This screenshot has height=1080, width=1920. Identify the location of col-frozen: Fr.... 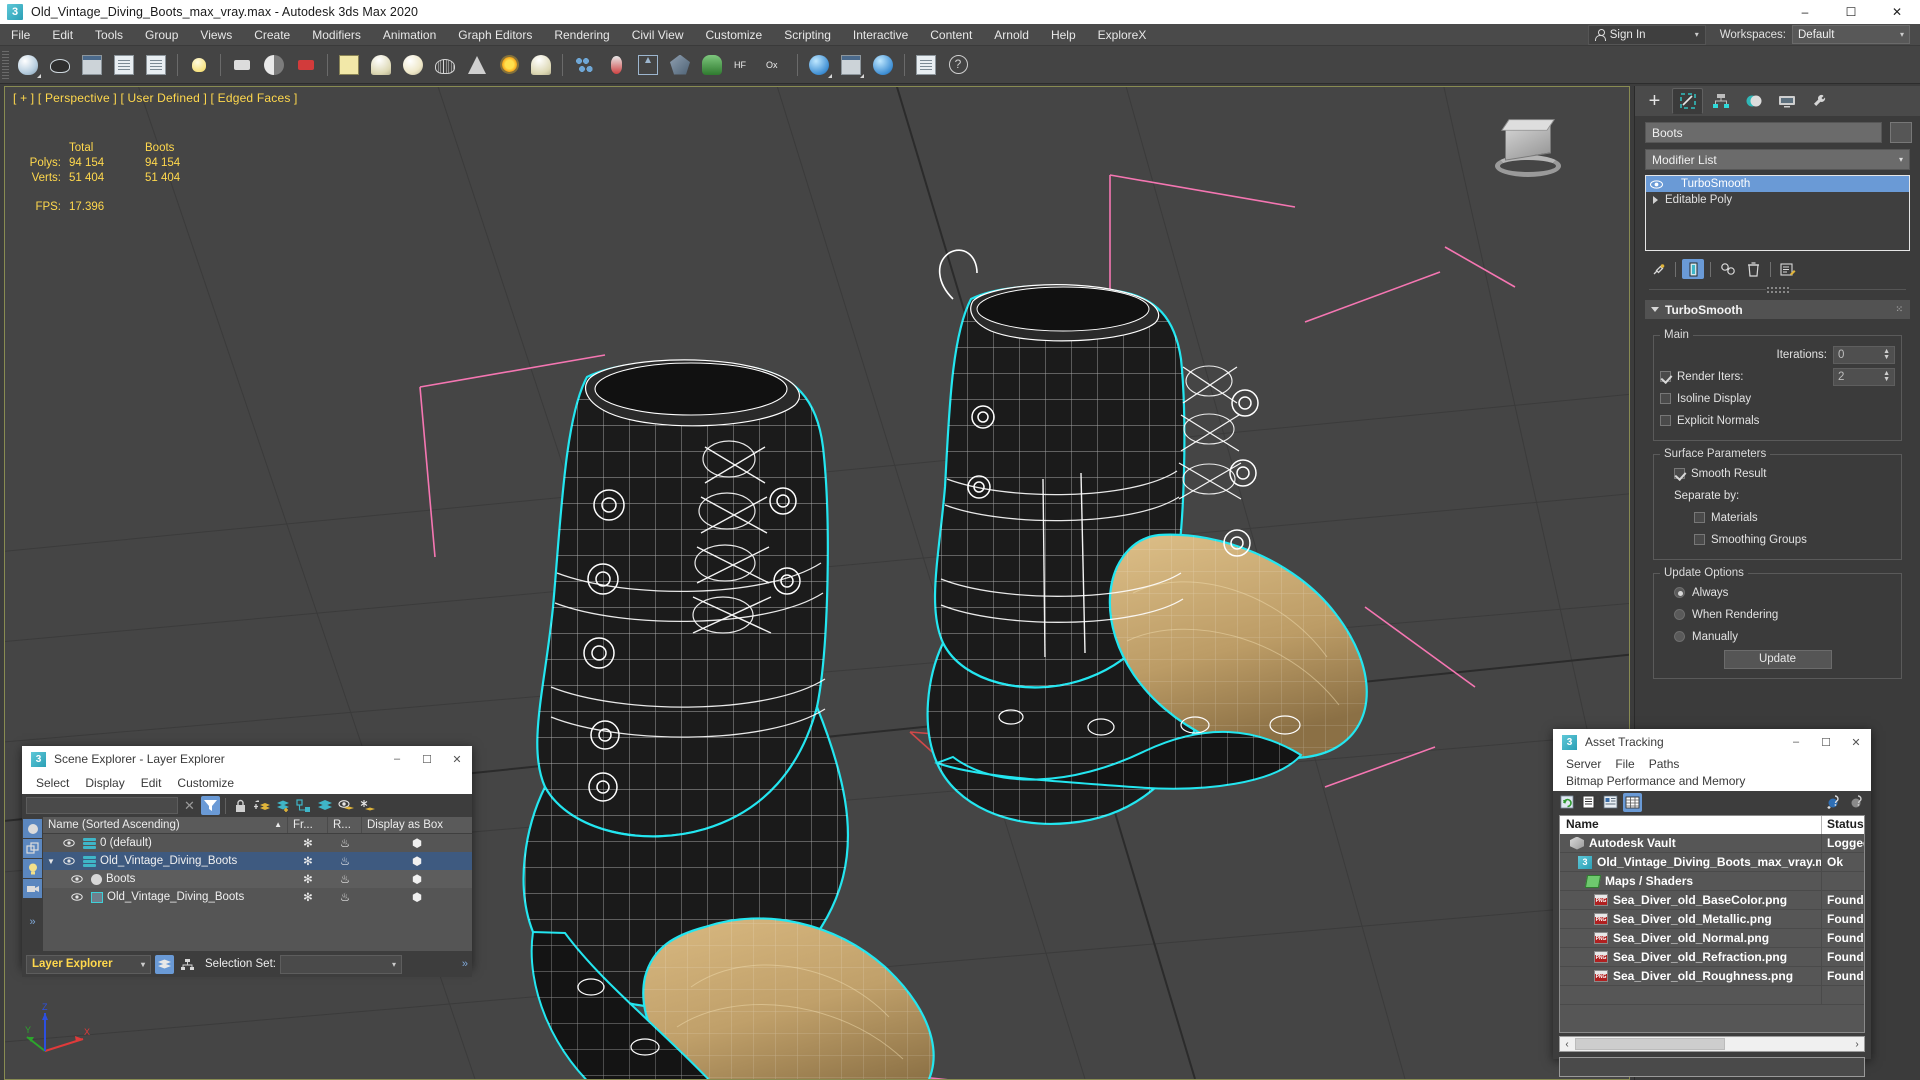
(308, 825).